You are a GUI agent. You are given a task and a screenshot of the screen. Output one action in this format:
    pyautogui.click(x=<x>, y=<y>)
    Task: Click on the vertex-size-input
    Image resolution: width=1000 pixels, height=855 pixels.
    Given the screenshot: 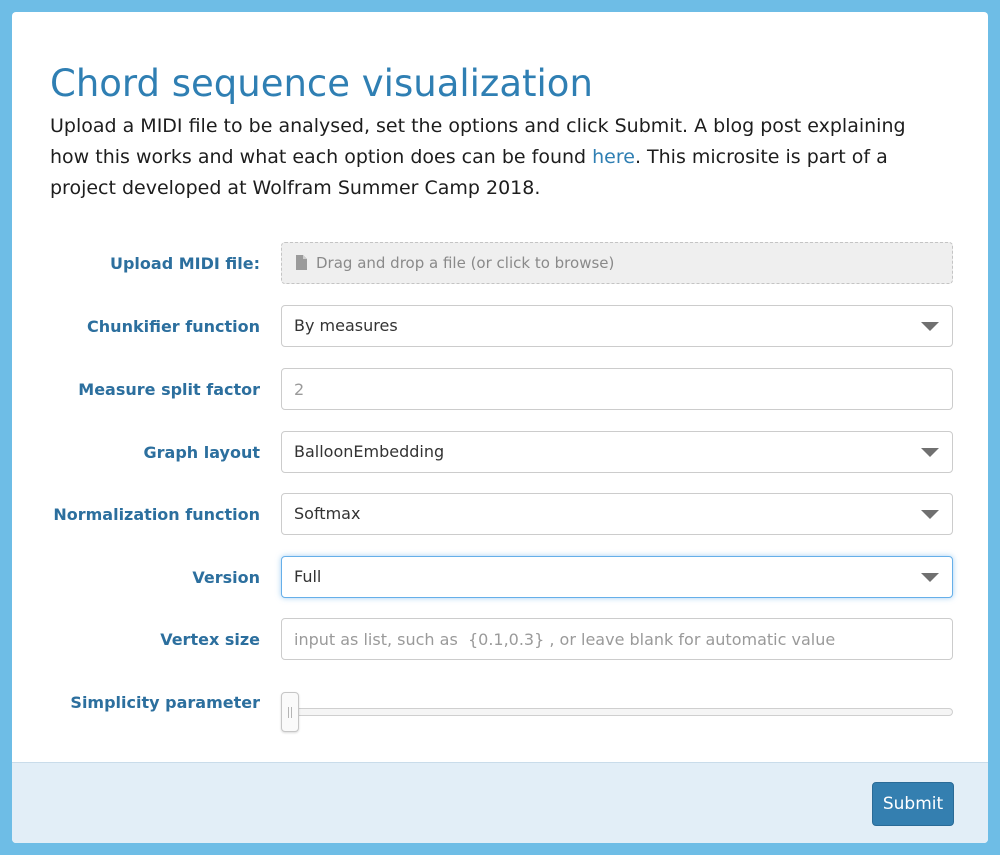 What is the action you would take?
    pyautogui.click(x=617, y=639)
    